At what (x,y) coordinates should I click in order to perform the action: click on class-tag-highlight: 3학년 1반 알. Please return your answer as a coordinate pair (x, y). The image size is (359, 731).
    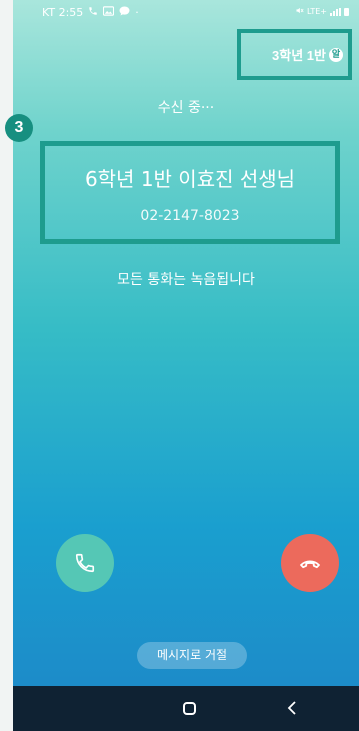
    Looking at the image, I should click on (294, 54).